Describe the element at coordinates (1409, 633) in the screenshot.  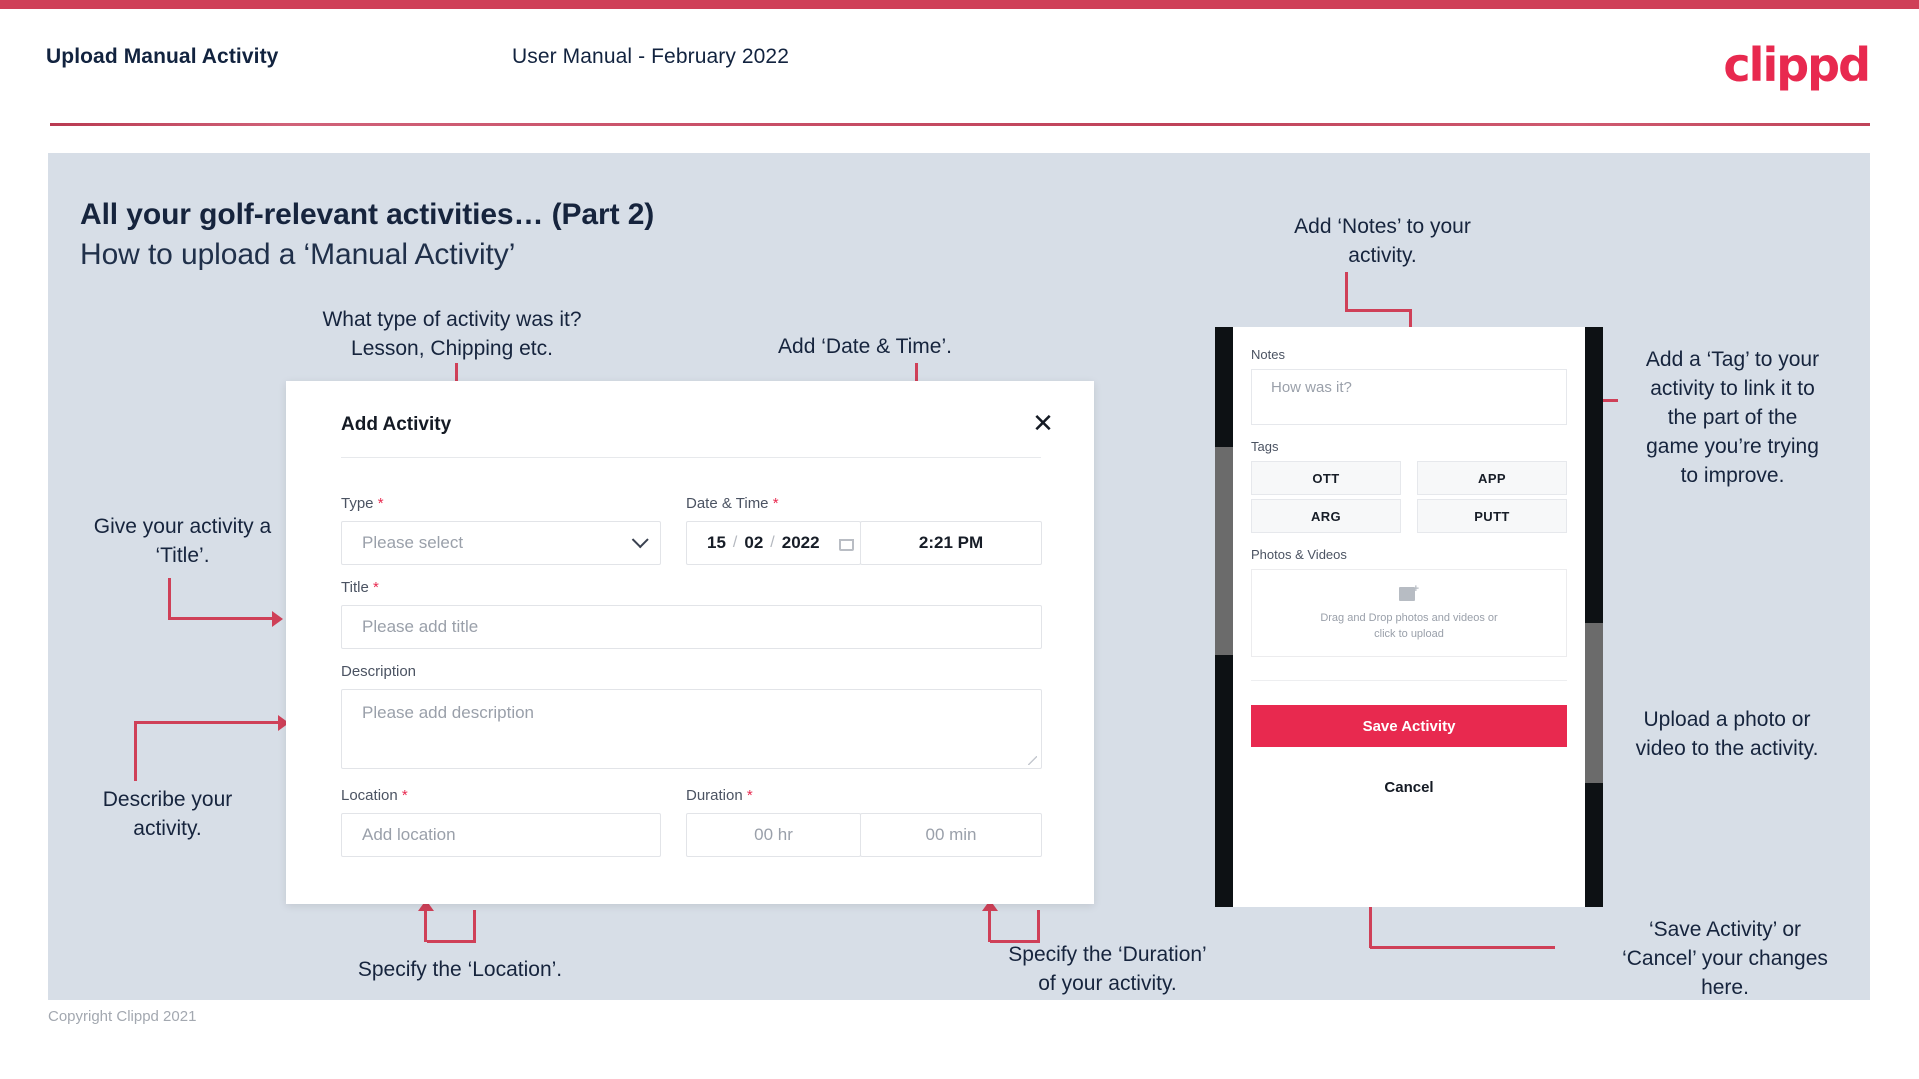
I see `dropzone-line-2: click to upload` at that location.